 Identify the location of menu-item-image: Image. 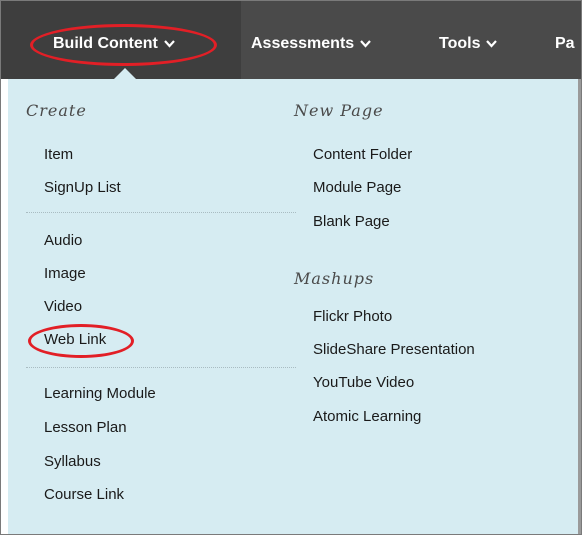
(65, 273).